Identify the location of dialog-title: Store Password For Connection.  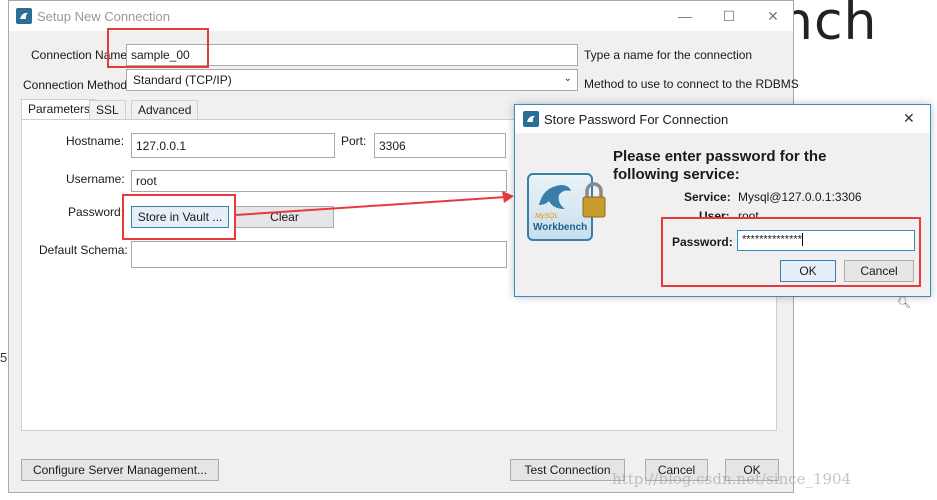
(636, 119).